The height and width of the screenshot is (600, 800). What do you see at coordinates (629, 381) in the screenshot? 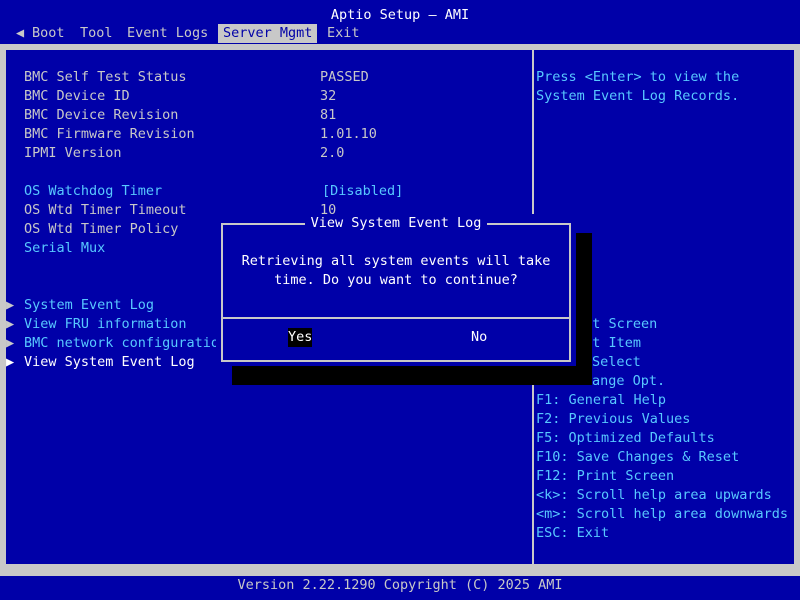
I see `key-hint-change-opt: ange Opt.` at bounding box center [629, 381].